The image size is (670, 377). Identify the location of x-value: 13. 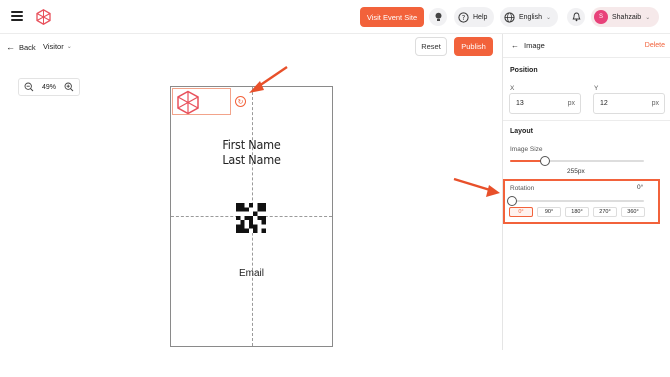
(520, 103).